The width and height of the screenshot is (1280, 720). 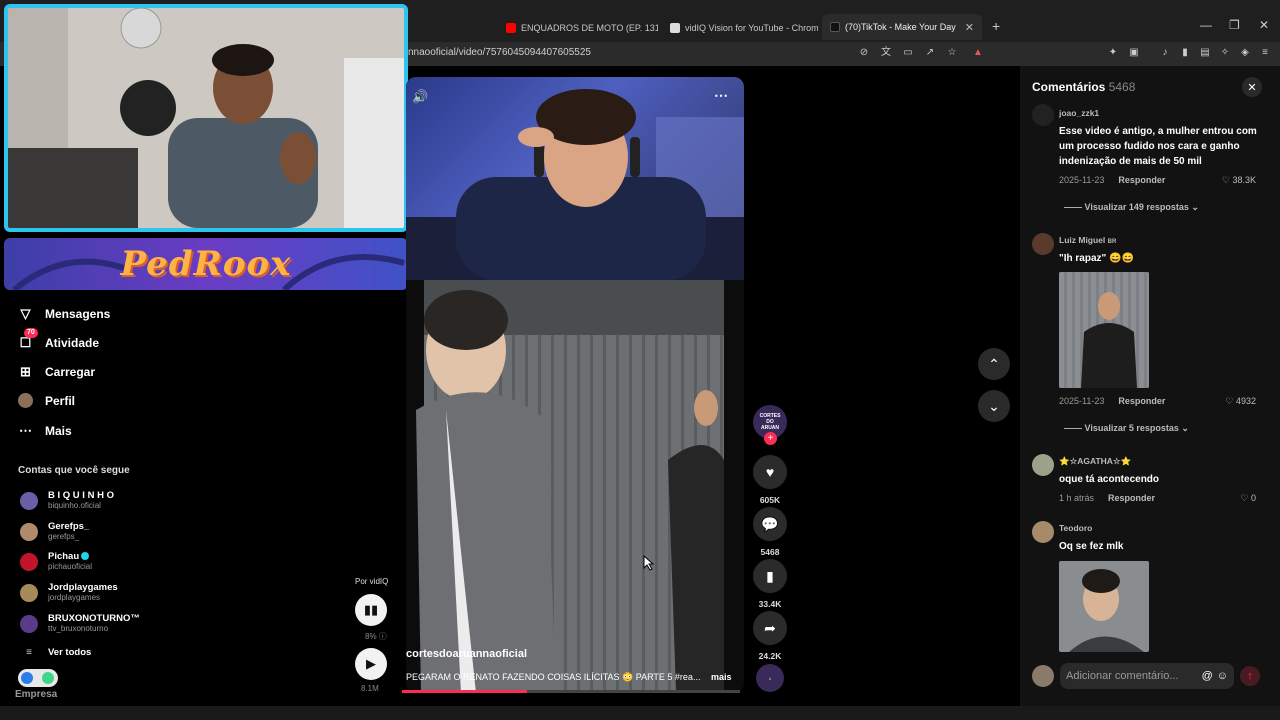 What do you see at coordinates (36, 694) in the screenshot?
I see `footer-company-link: Empresa` at bounding box center [36, 694].